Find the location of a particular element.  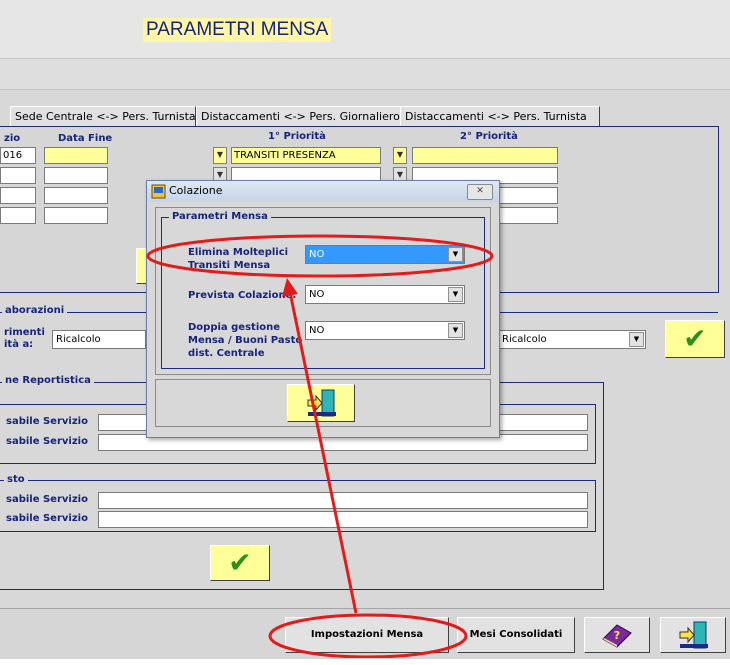

riferimenti-label-line1: rimenti is located at coordinates (24, 332).